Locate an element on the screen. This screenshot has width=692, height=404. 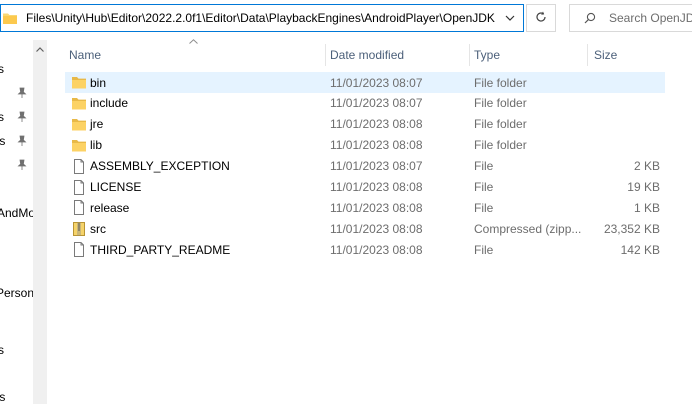
file-row: release 11/01/2023 08:08 File 1 KB is located at coordinates (365, 207).